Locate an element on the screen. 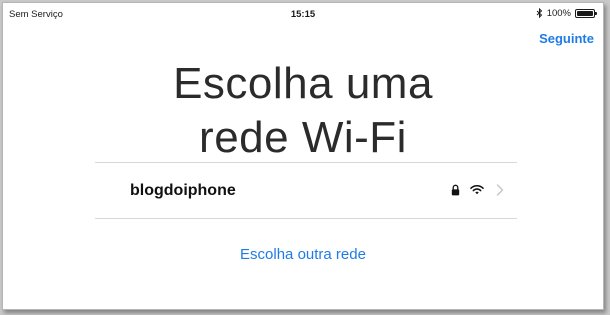 Image resolution: width=610 pixels, height=315 pixels. lock-icon is located at coordinates (455, 190).